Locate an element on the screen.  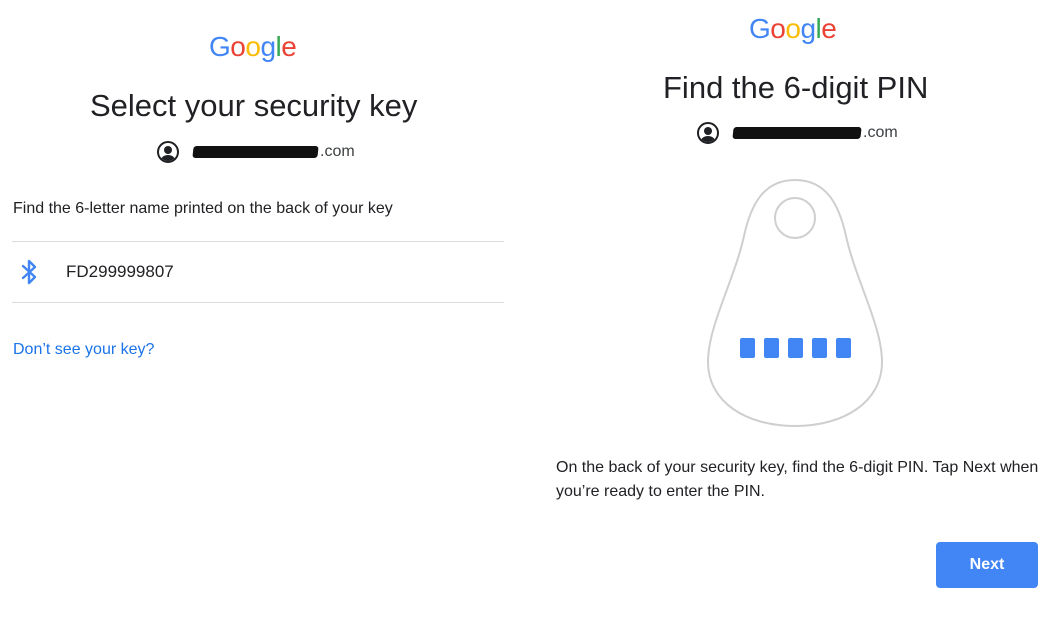
divider-bottom is located at coordinates (258, 302).